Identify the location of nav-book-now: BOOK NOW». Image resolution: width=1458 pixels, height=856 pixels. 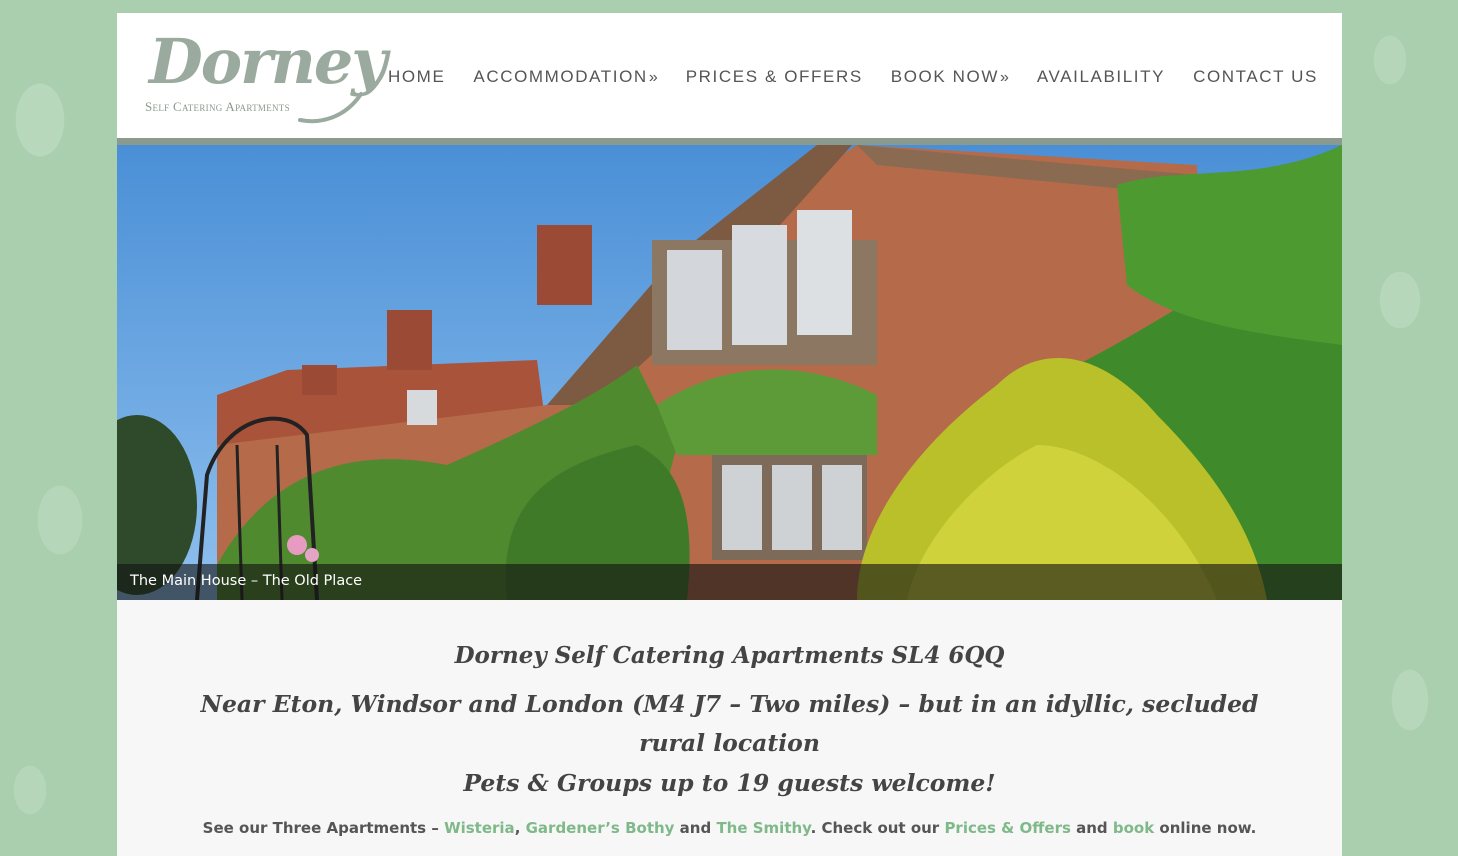
(950, 77).